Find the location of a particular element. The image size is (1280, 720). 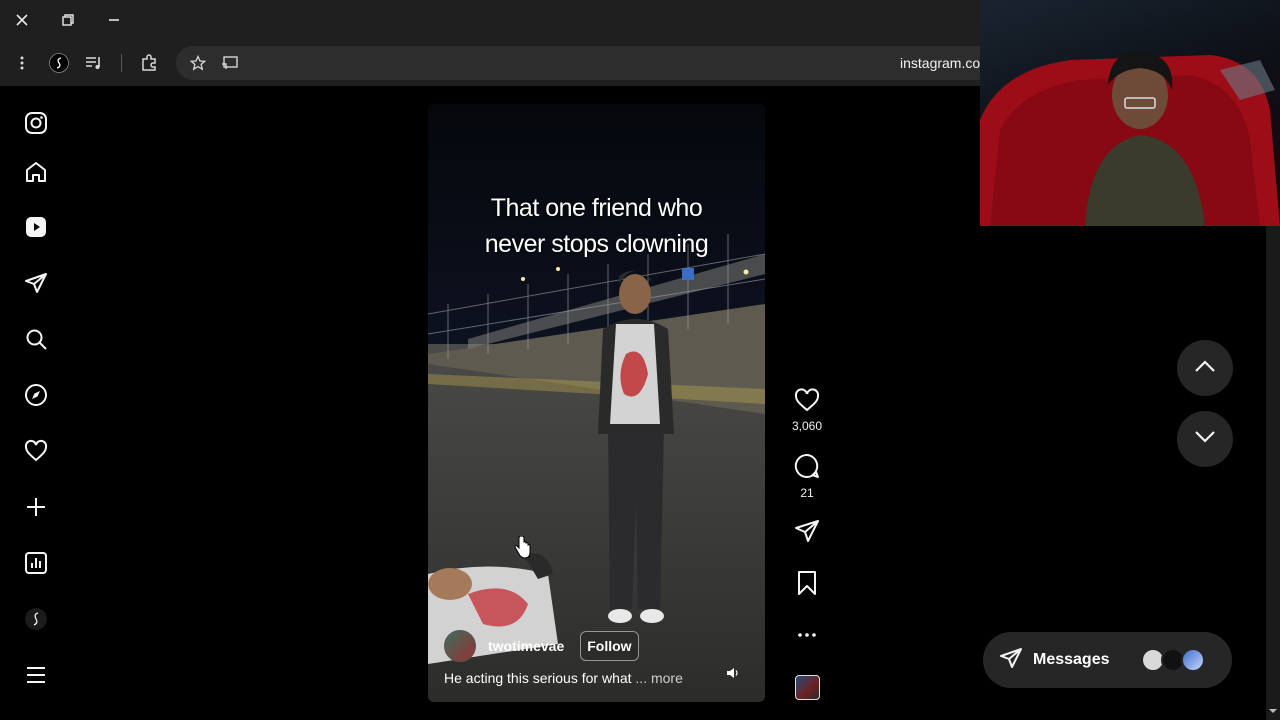

caption-more-link: ... more is located at coordinates (658, 678).